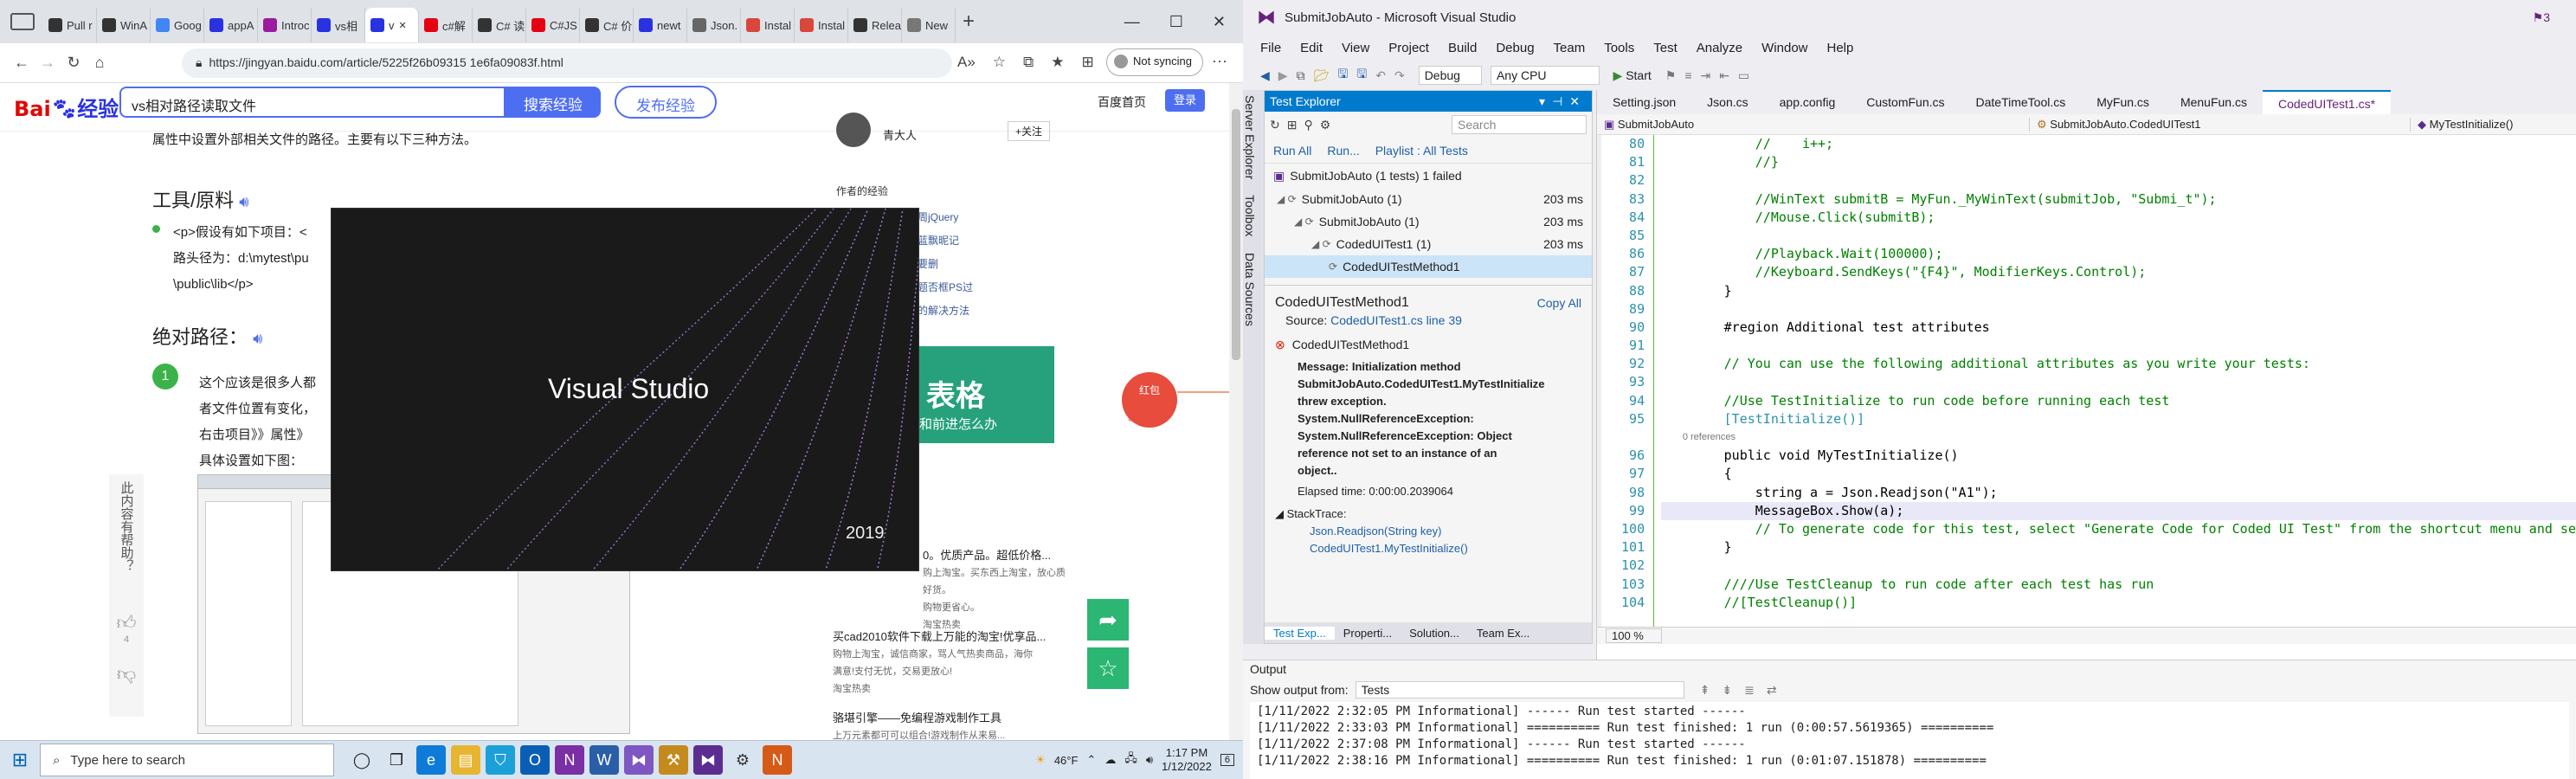 The width and height of the screenshot is (2576, 779). Describe the element at coordinates (1355, 48) in the screenshot. I see `menu-item: View` at that location.